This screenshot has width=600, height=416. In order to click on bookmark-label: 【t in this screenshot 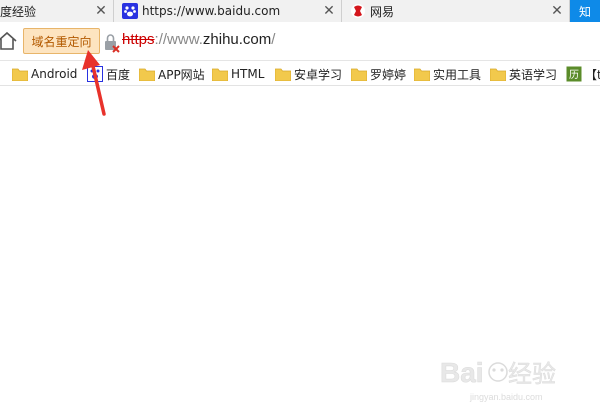, I will do `click(592, 74)`.